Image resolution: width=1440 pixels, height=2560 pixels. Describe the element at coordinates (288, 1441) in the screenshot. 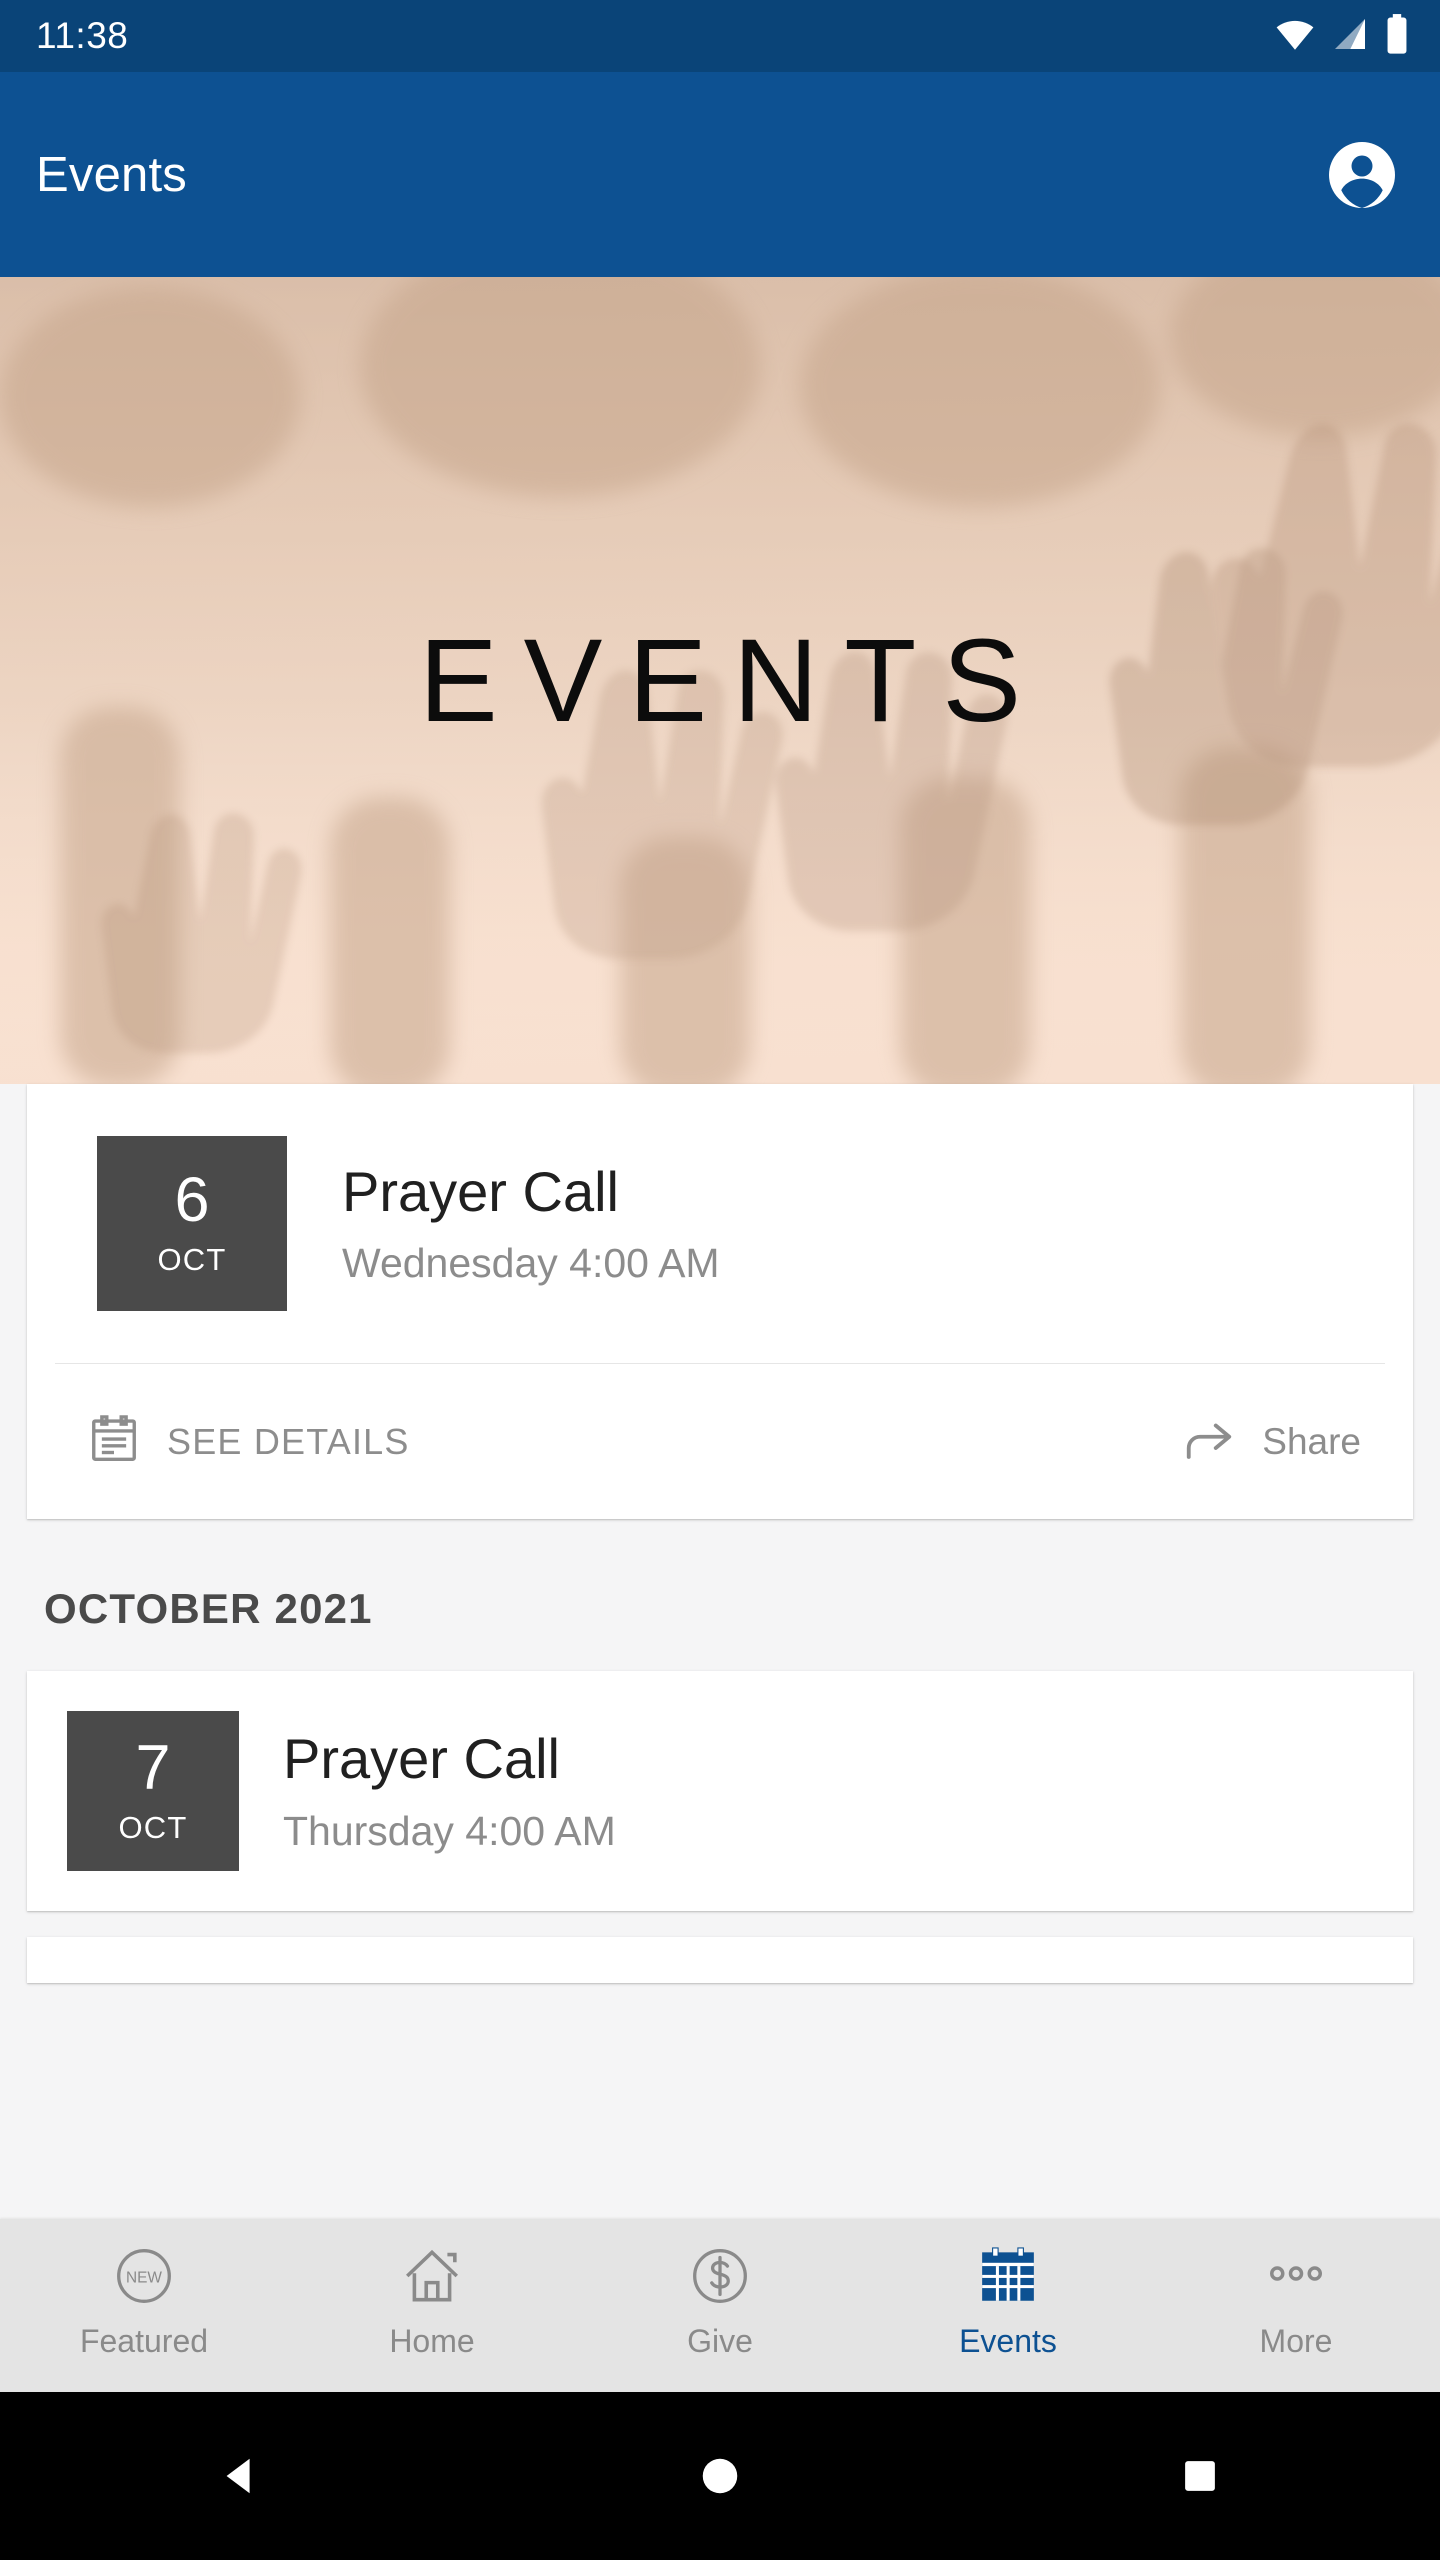

I see `see-details-label: SEE DETAILS` at that location.